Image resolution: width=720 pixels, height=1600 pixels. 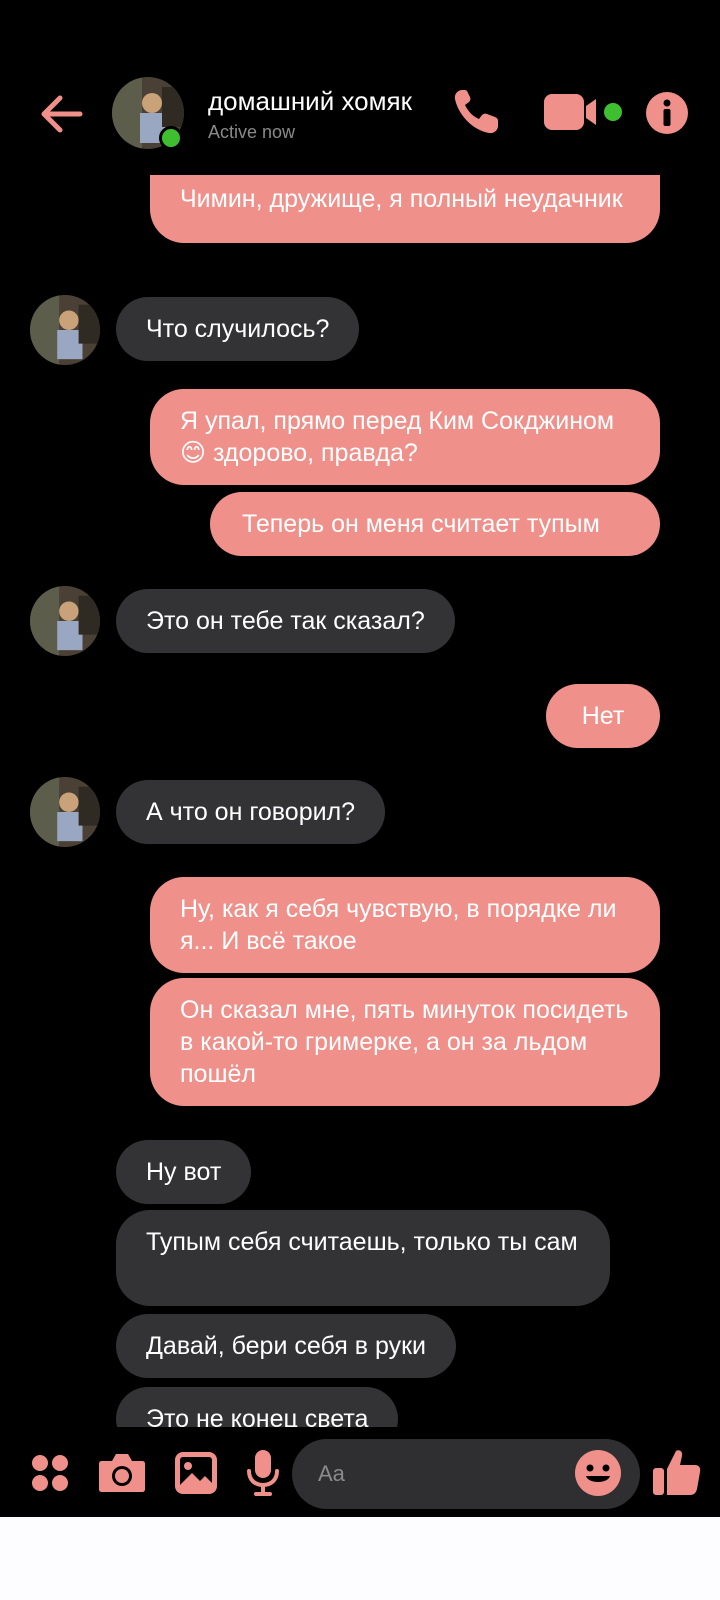 What do you see at coordinates (252, 132) in the screenshot?
I see `contact-status: Active now` at bounding box center [252, 132].